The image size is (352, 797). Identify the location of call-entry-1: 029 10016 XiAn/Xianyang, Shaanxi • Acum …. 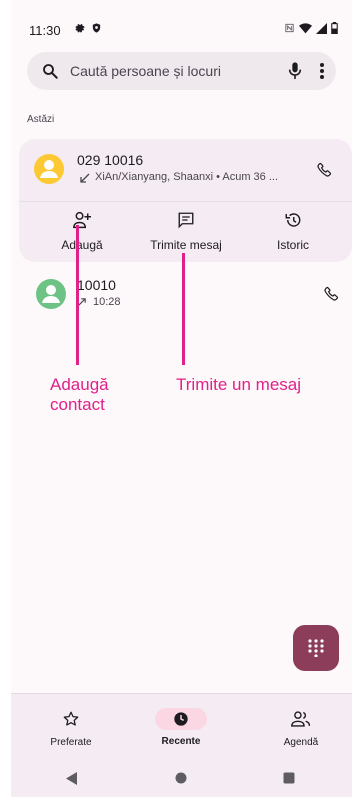
(185, 170).